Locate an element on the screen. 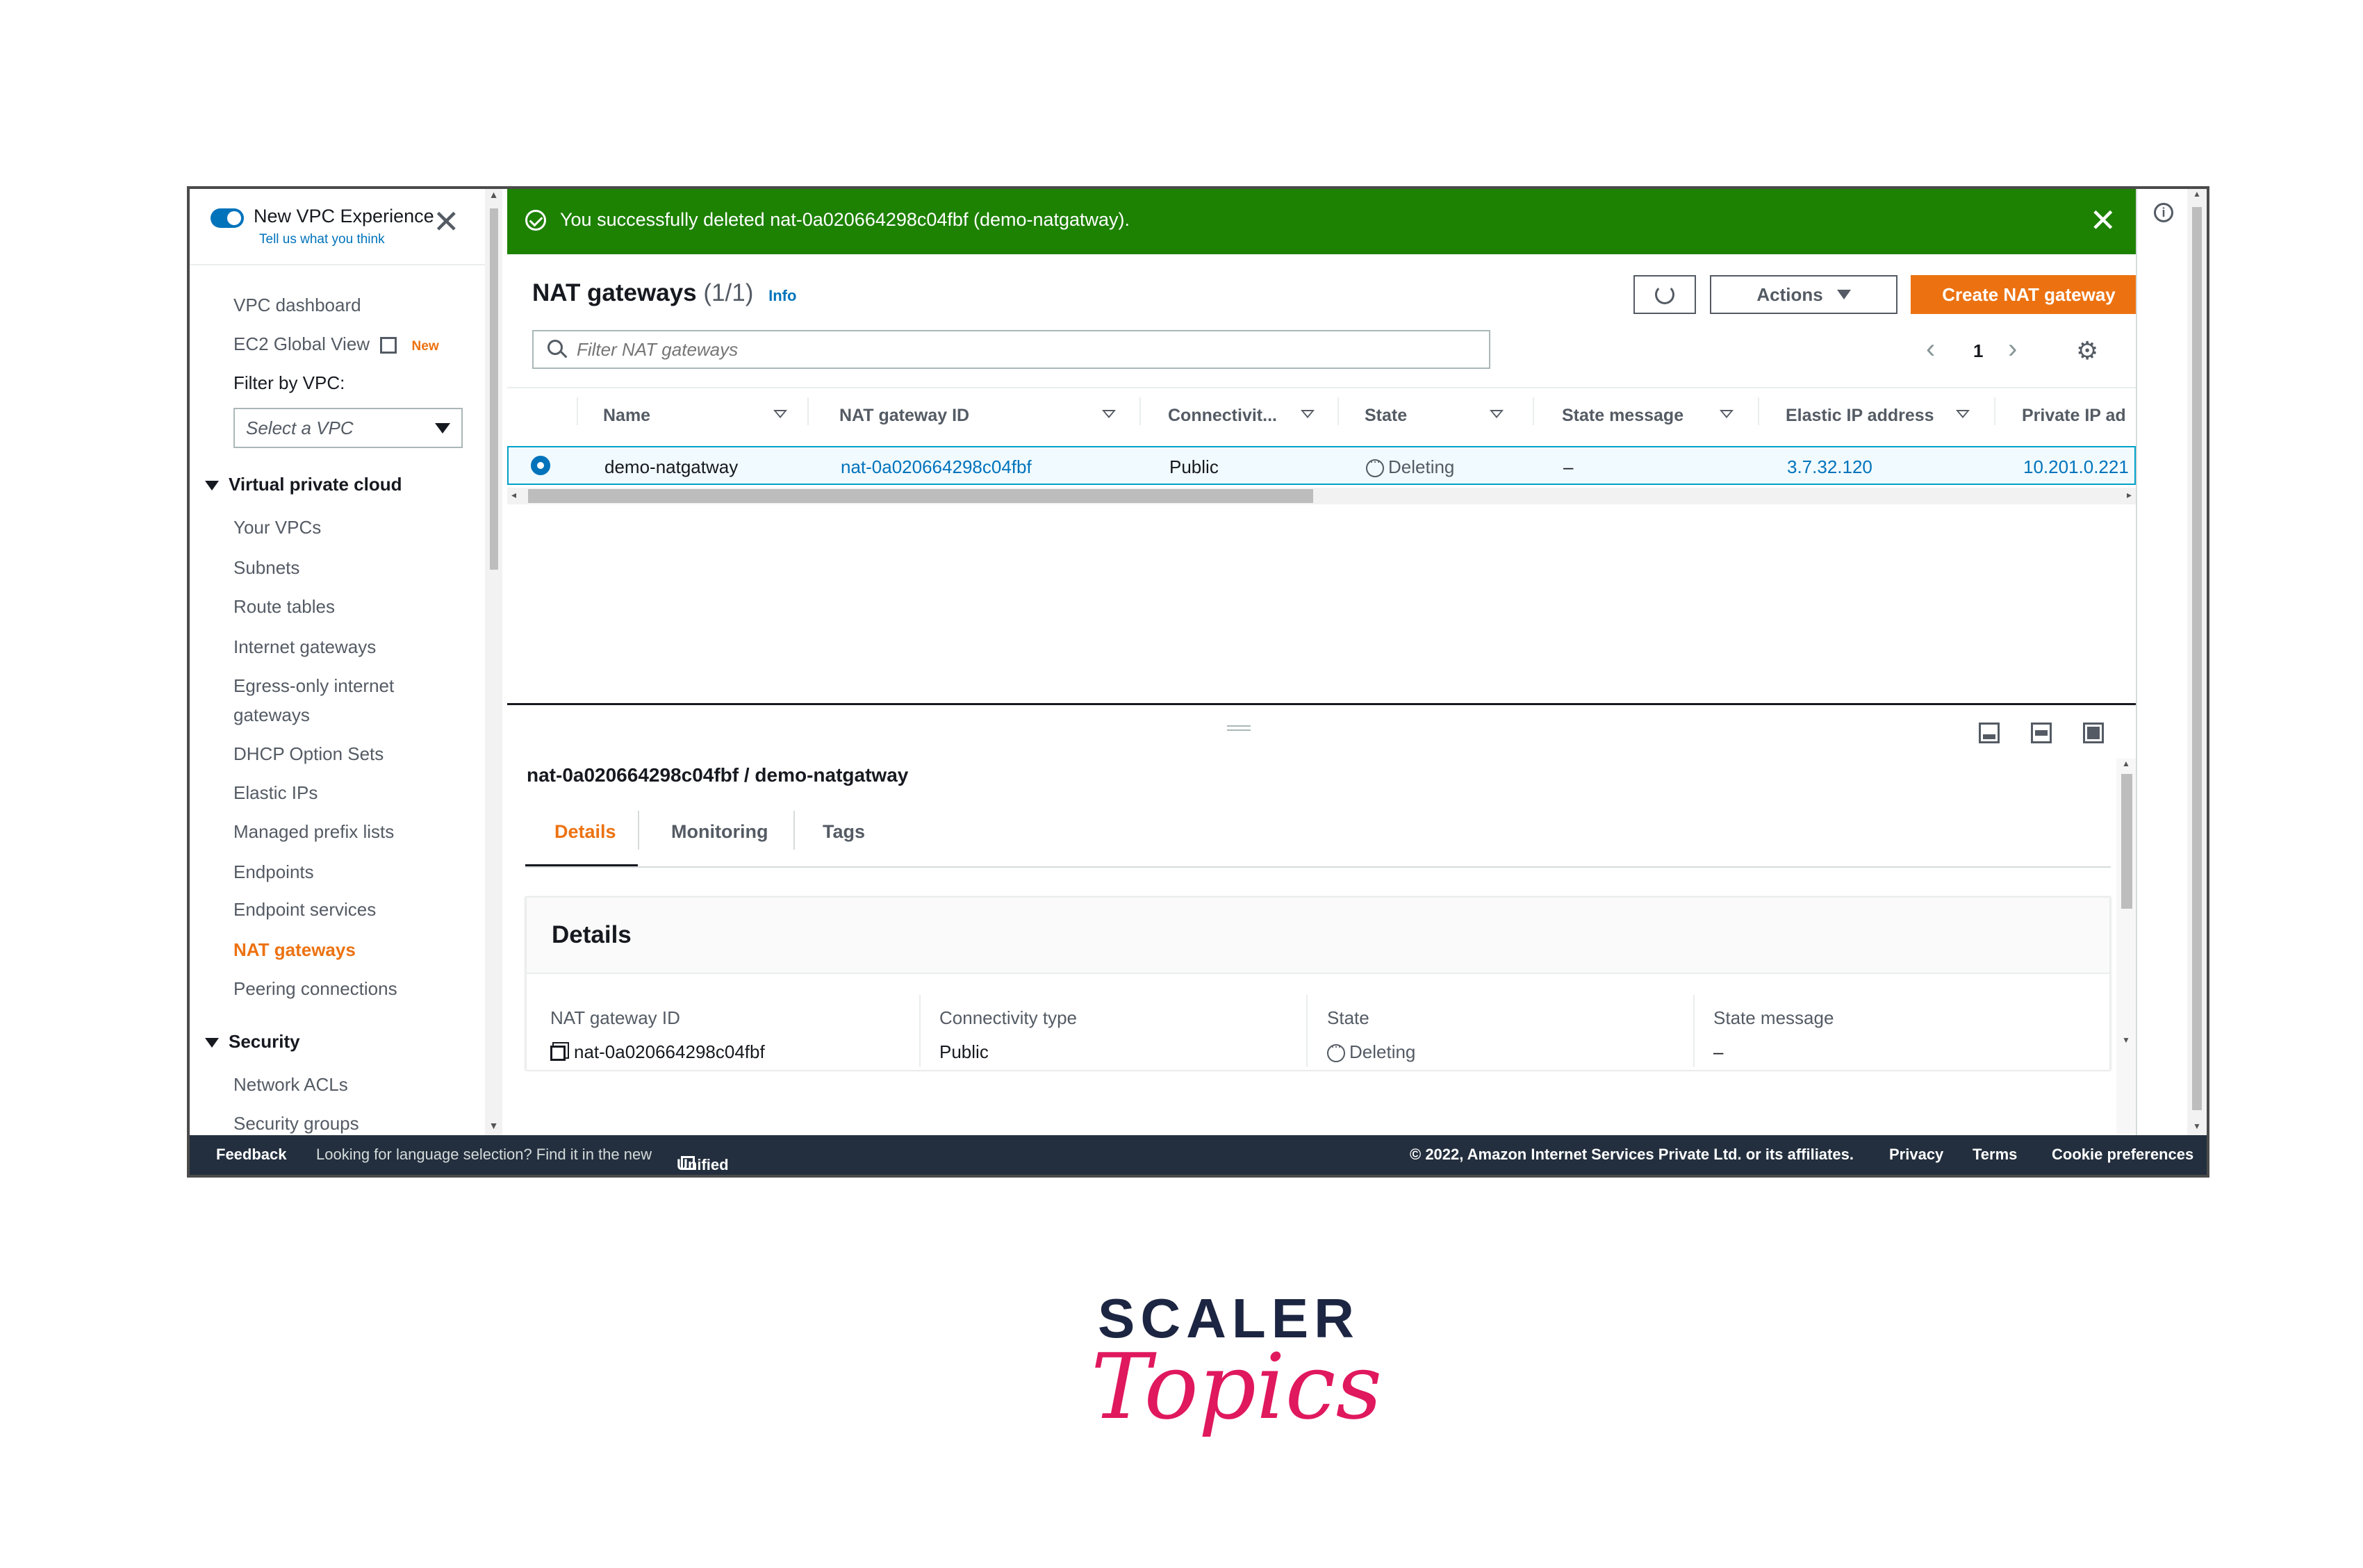  nav-egress-only-gateways: Egress-only internet is located at coordinates (313, 685).